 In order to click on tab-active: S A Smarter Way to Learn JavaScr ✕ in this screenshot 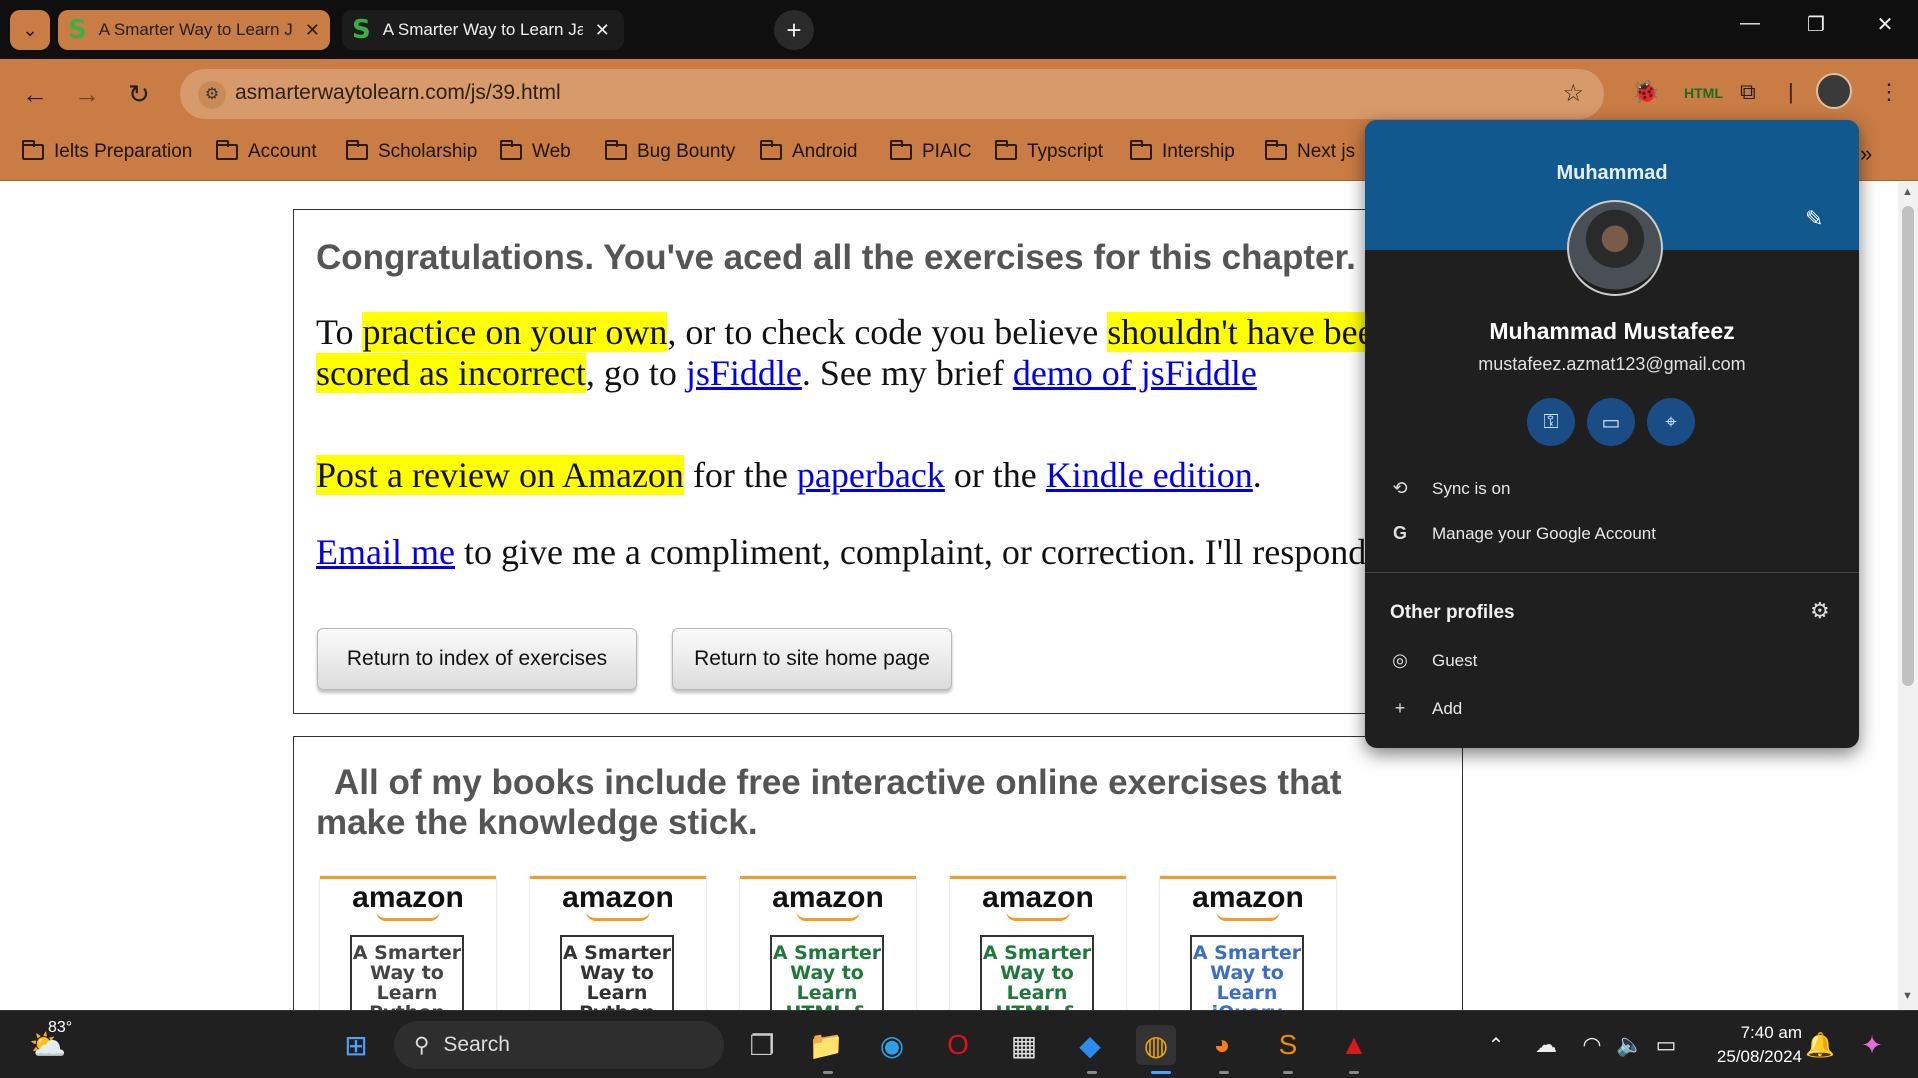, I will do `click(194, 30)`.